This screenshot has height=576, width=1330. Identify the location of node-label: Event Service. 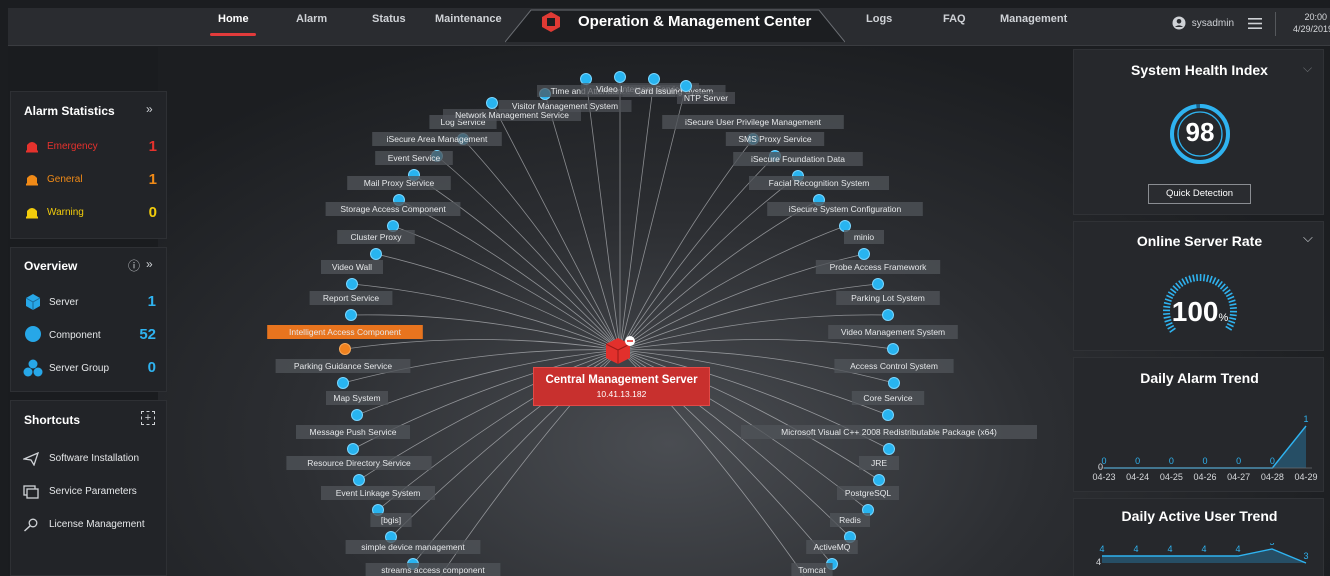
(414, 158).